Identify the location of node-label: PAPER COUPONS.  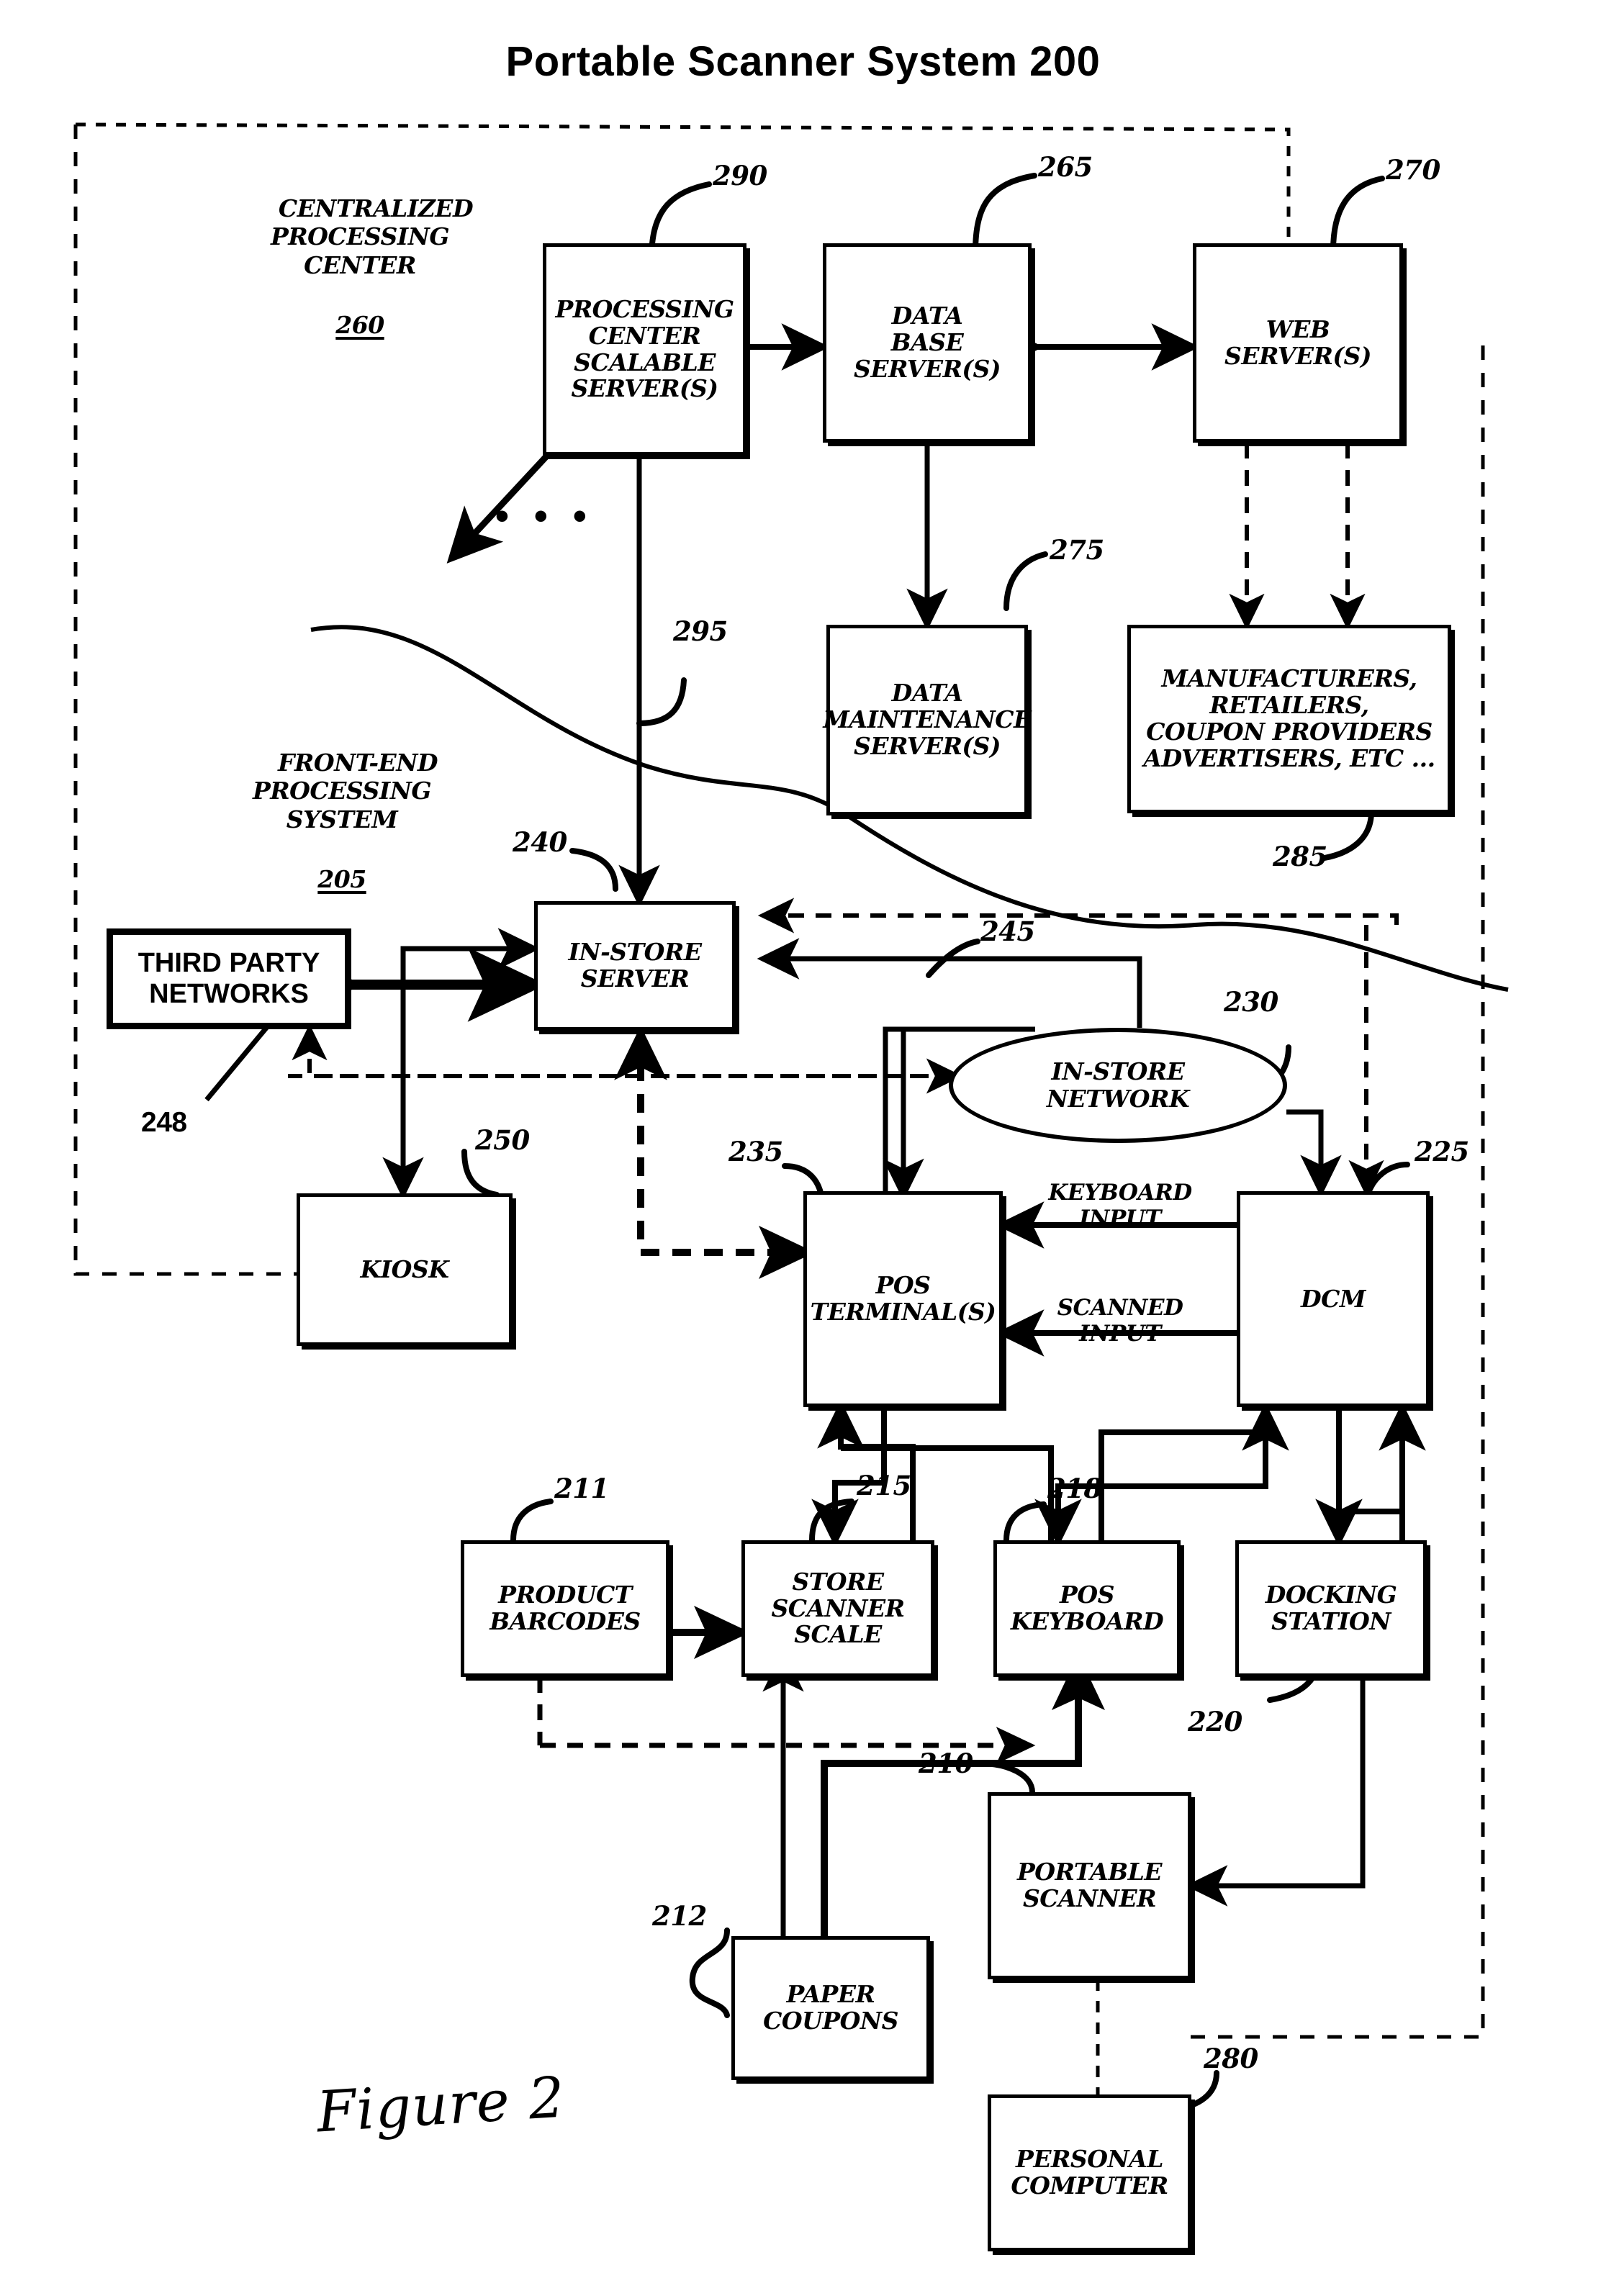
(830, 2008).